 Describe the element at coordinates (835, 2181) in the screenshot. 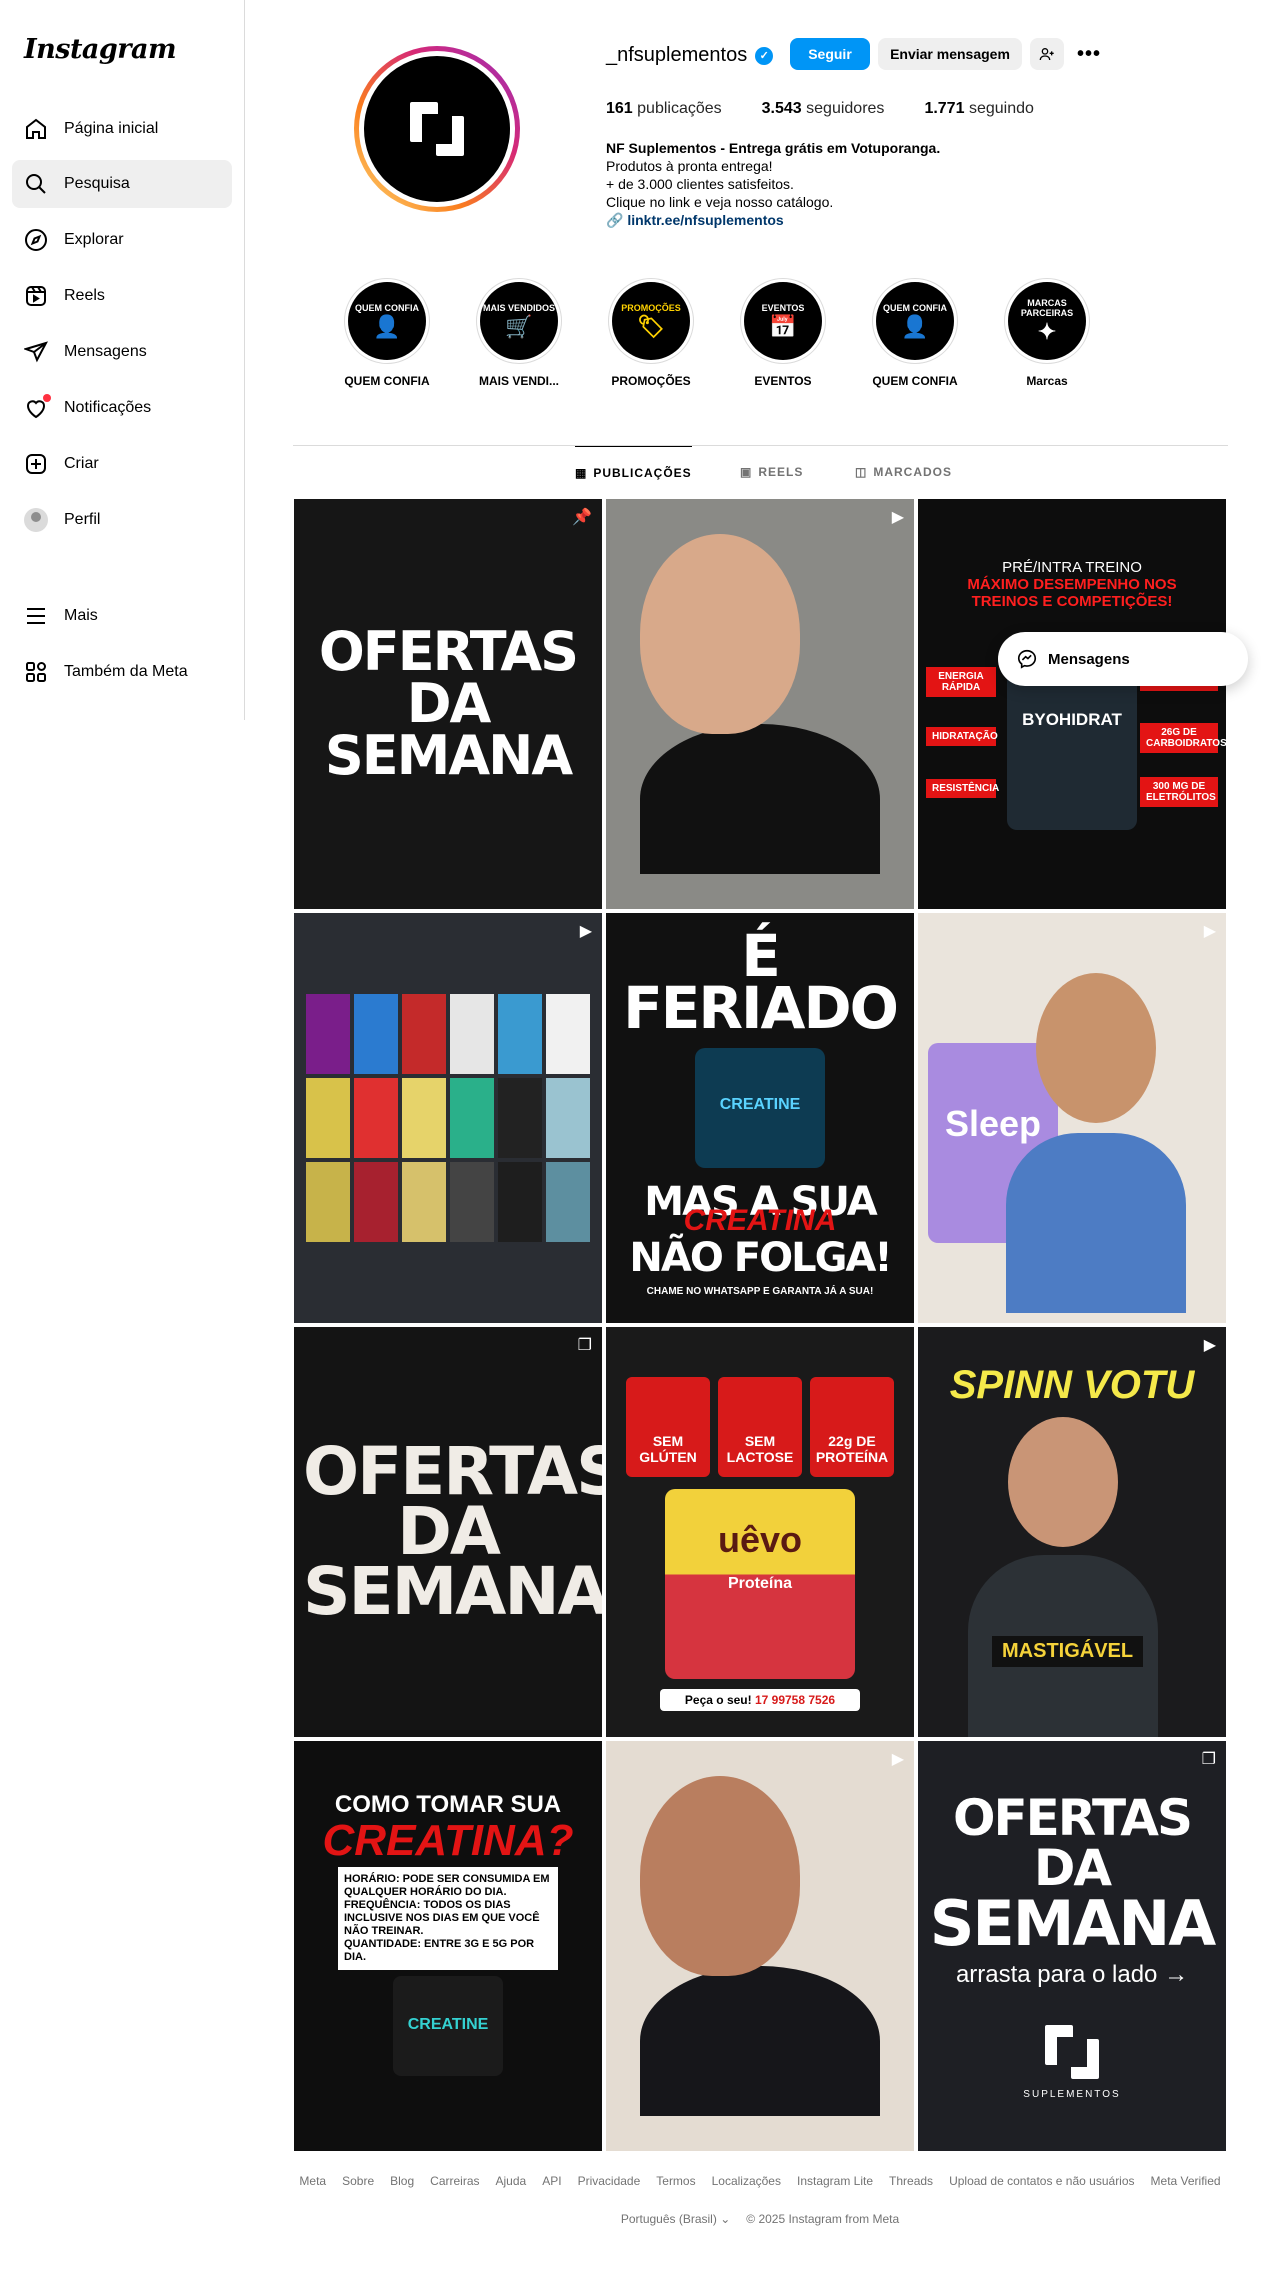

I see `footer-link: Instagram Lite` at that location.